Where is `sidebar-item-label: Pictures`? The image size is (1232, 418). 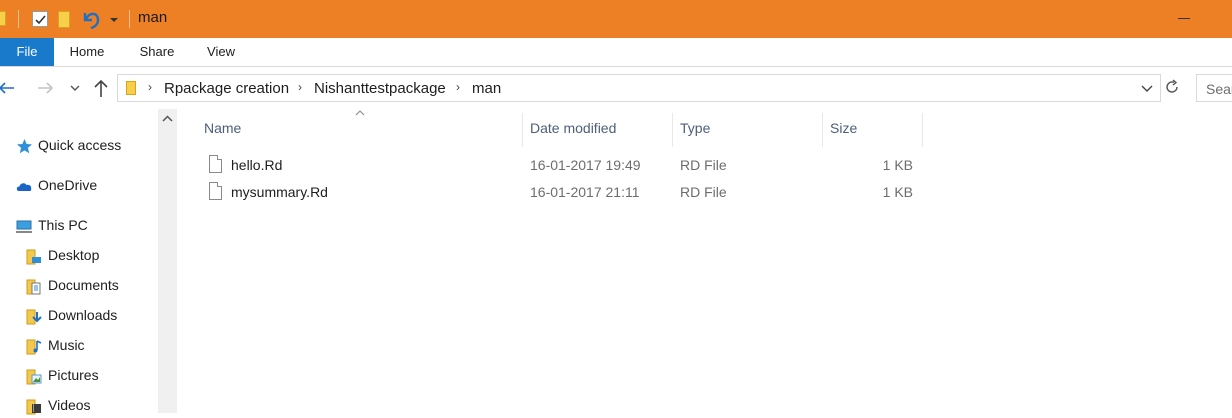 sidebar-item-label: Pictures is located at coordinates (73, 375).